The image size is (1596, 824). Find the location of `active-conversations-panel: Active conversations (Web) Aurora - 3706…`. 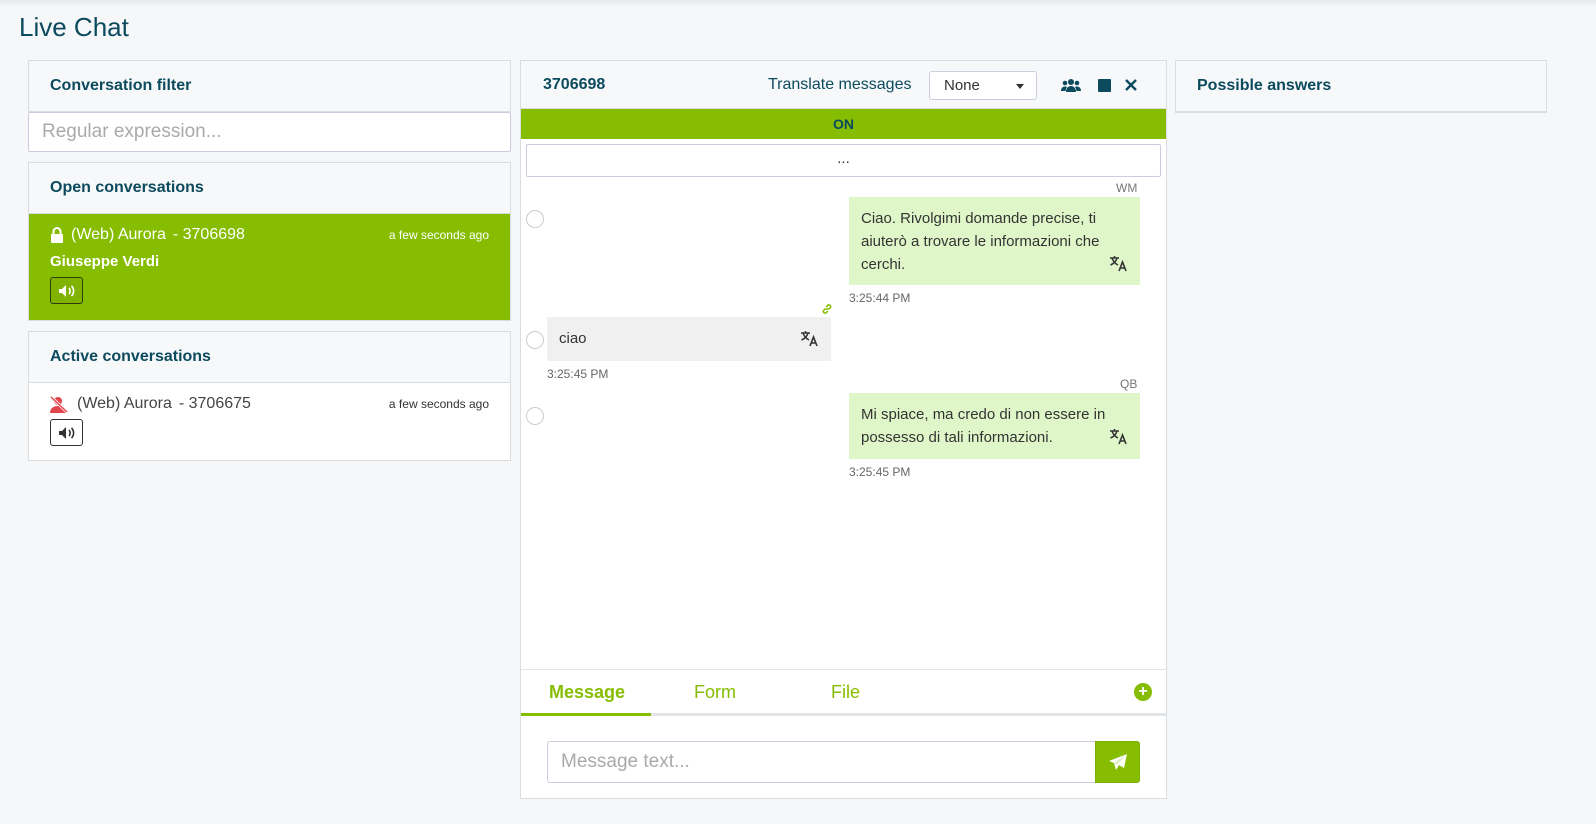

active-conversations-panel: Active conversations (Web) Aurora - 3706… is located at coordinates (269, 396).